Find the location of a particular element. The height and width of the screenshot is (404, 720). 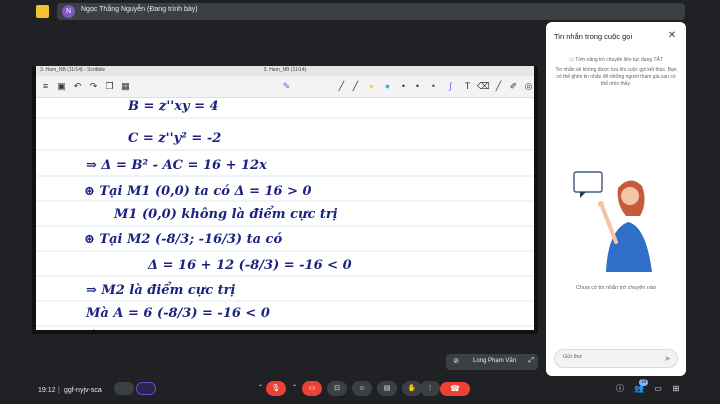

captions-button: ▤ is located at coordinates (387, 388).